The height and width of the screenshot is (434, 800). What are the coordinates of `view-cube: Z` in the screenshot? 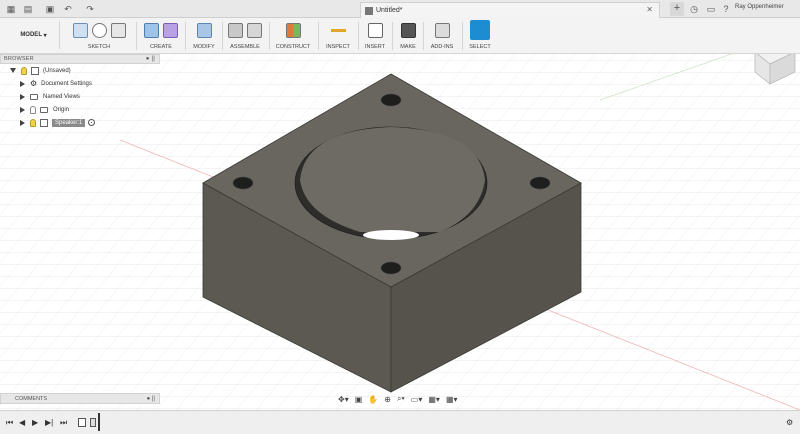 It's located at (770, 57).